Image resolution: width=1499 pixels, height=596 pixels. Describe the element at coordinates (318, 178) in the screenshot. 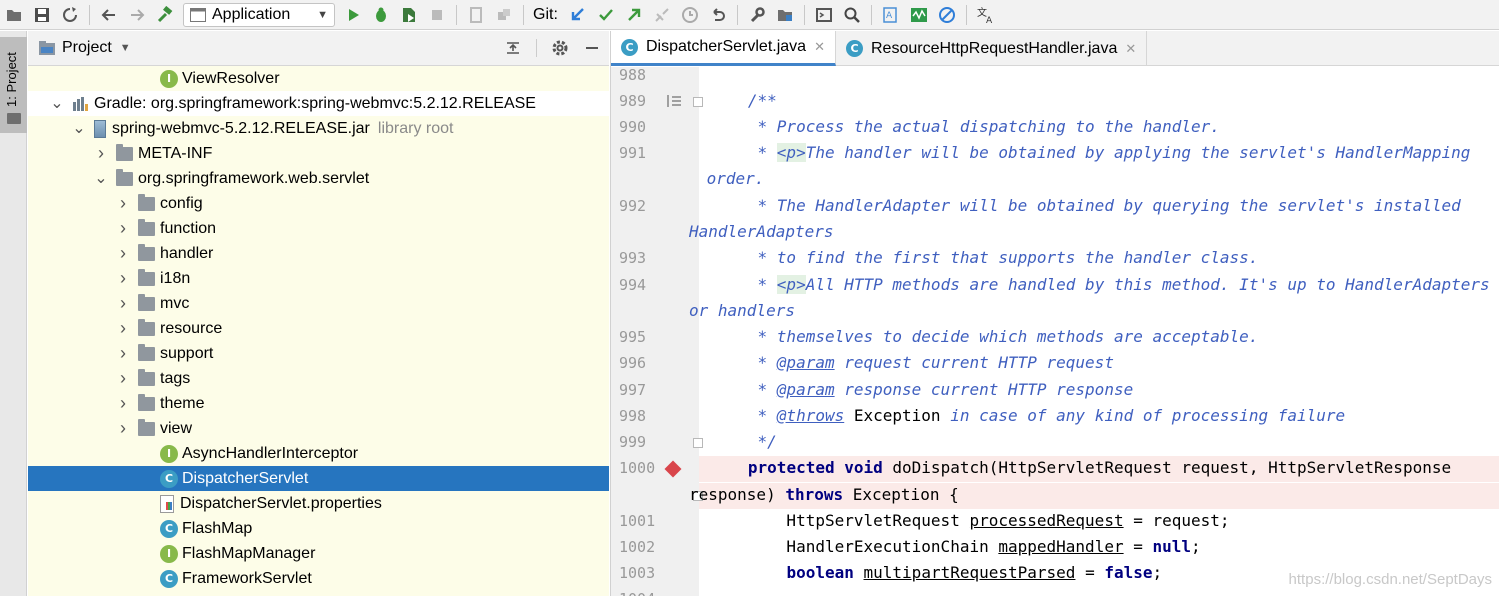

I see `tree-item: ⌄ org.springframework.web.servlet` at that location.